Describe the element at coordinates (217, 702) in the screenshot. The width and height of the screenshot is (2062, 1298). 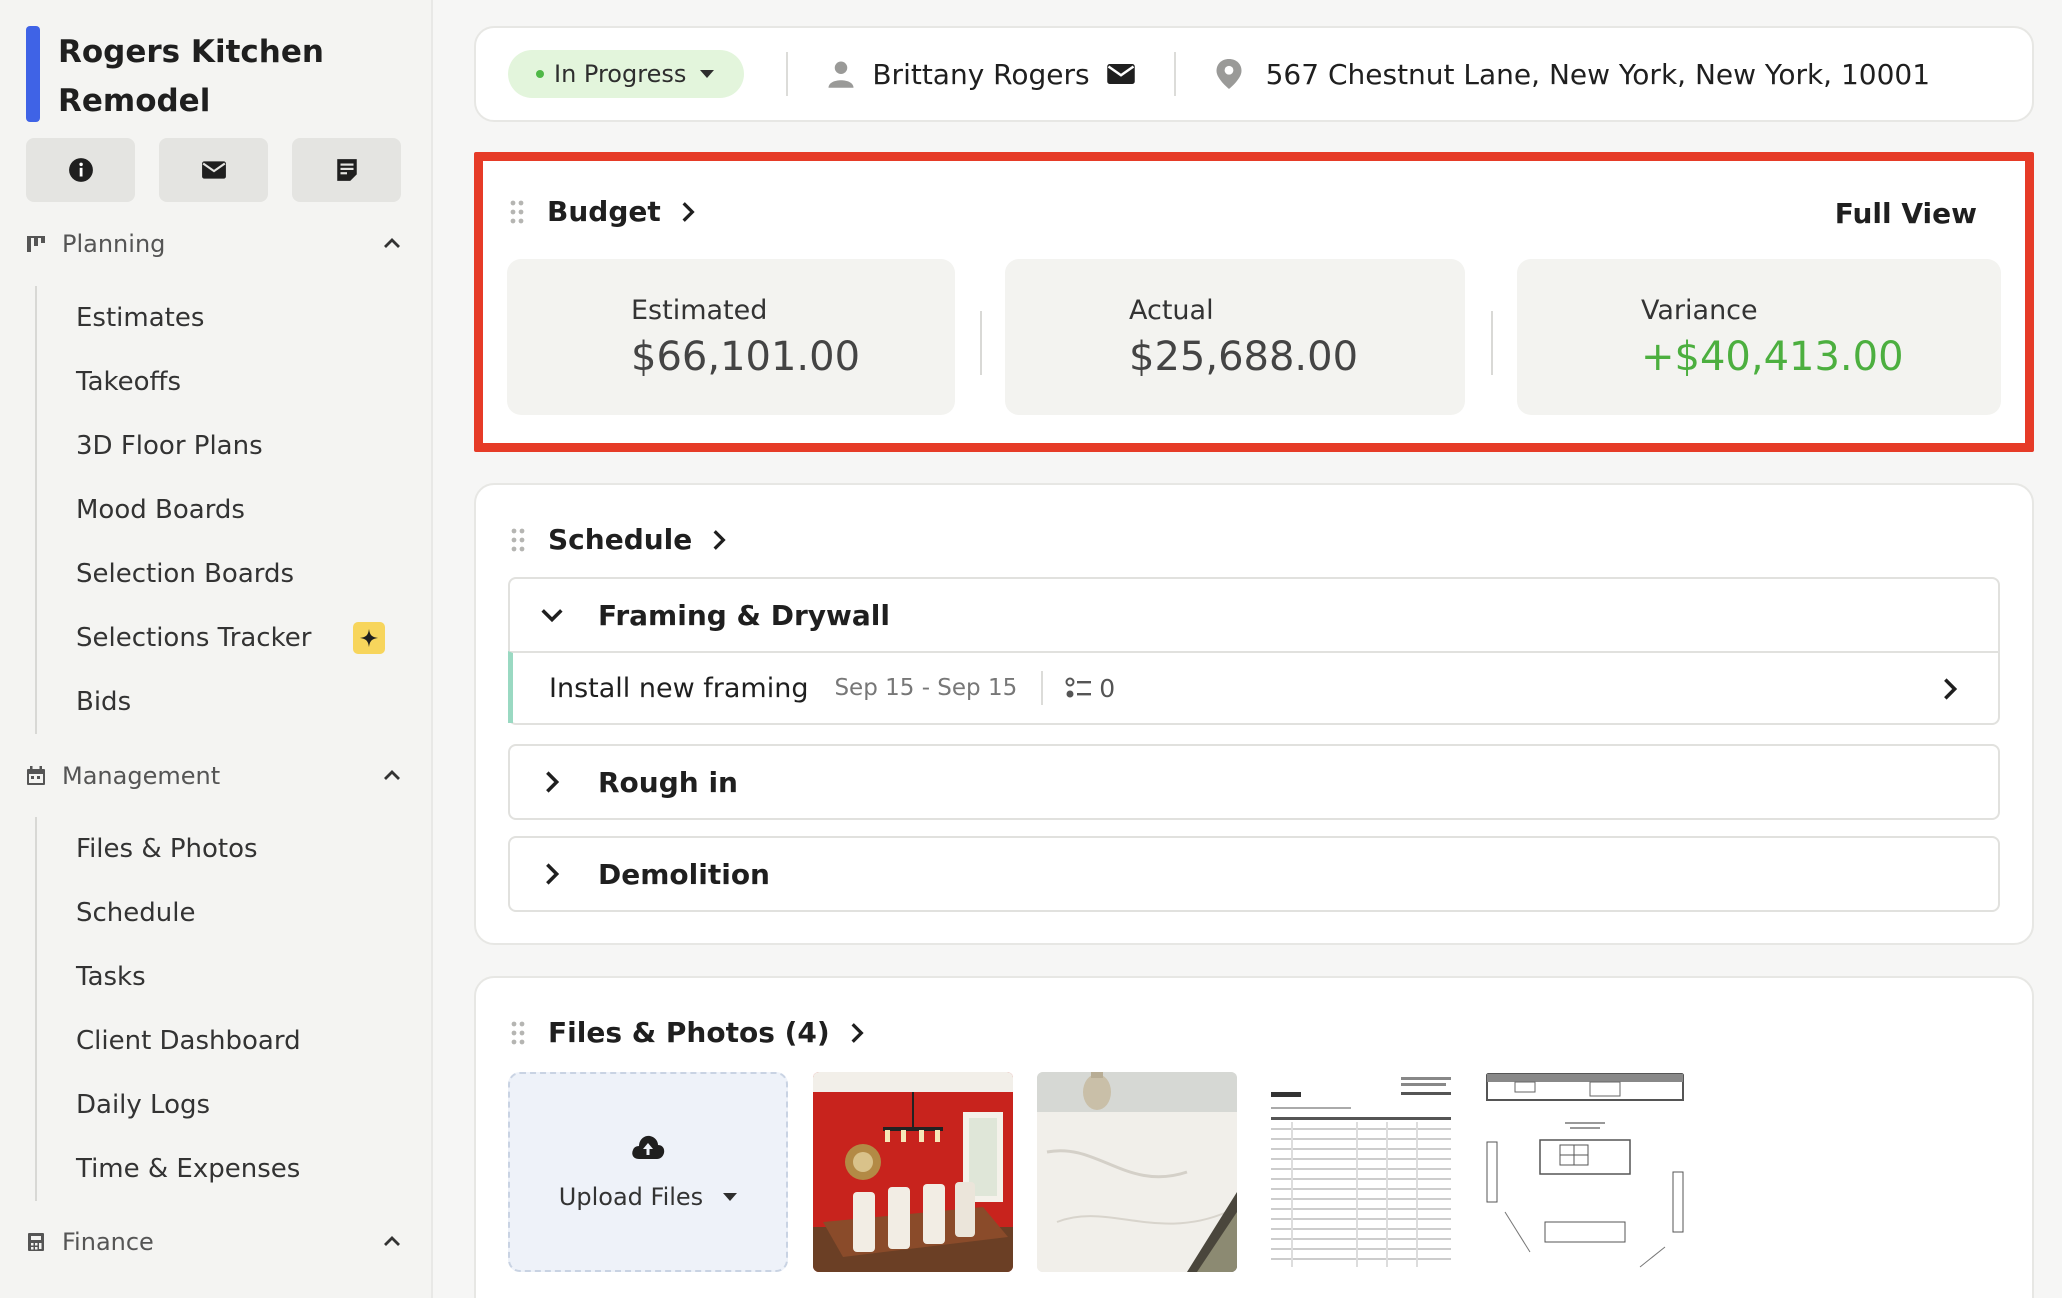
I see `sidebar-item-bids: Bids` at that location.